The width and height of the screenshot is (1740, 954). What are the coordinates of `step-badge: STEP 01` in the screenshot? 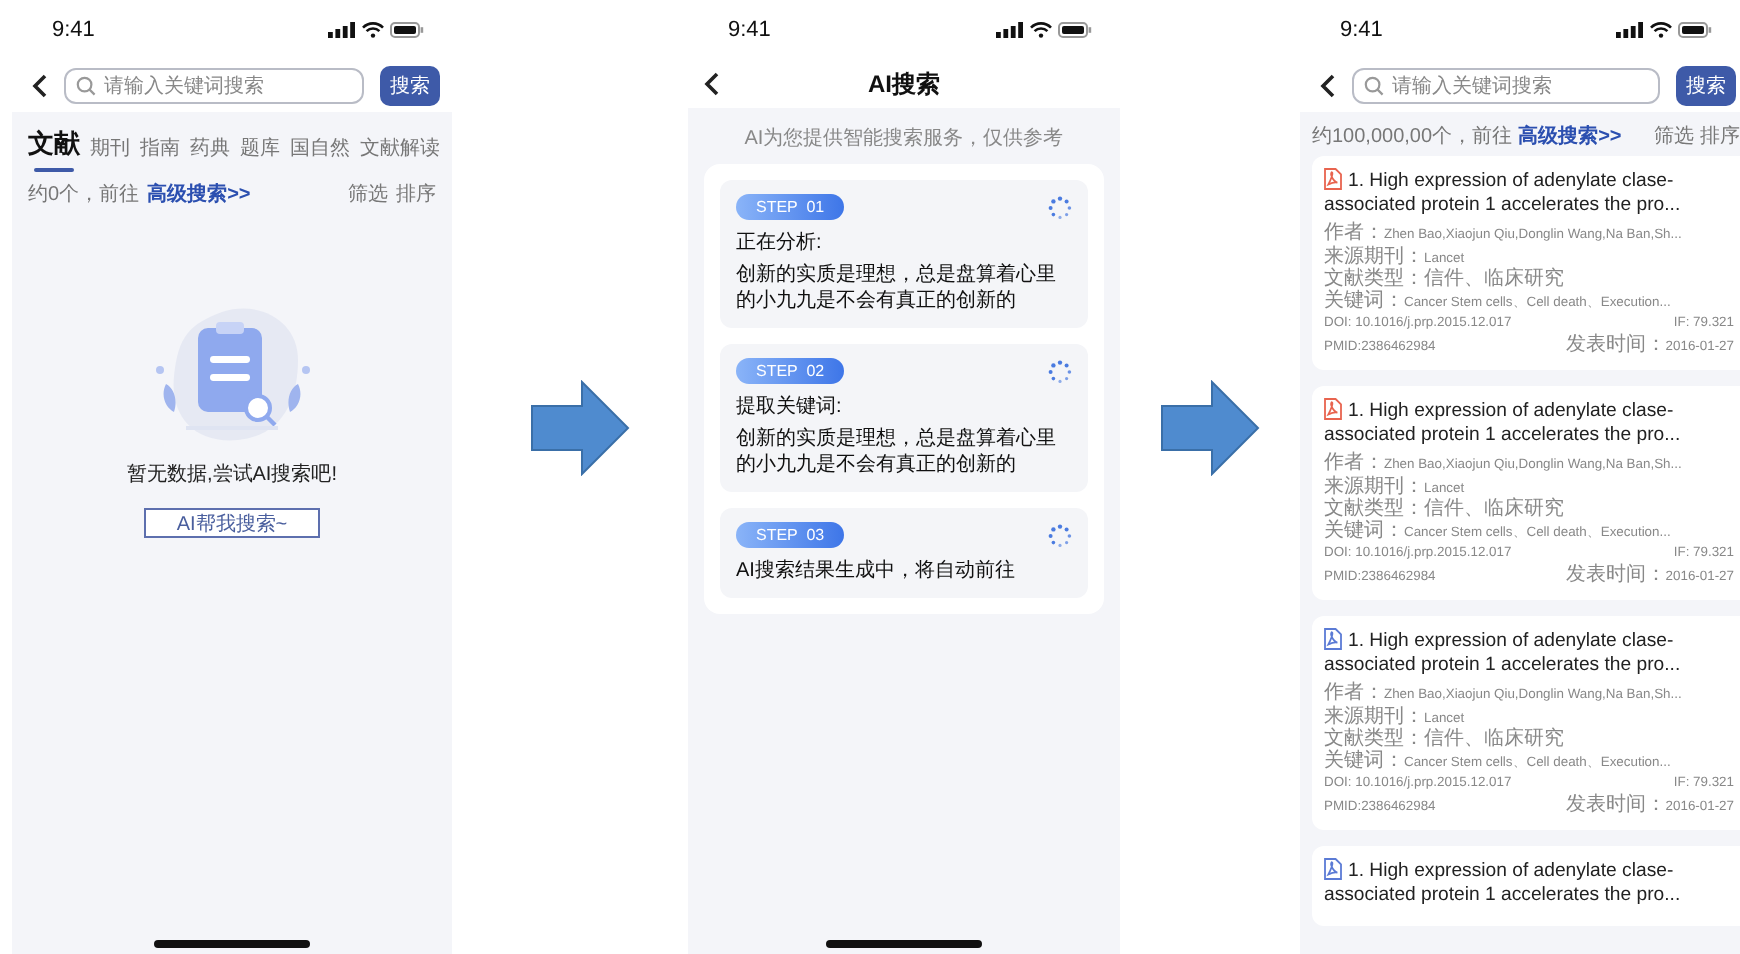 It's located at (790, 207).